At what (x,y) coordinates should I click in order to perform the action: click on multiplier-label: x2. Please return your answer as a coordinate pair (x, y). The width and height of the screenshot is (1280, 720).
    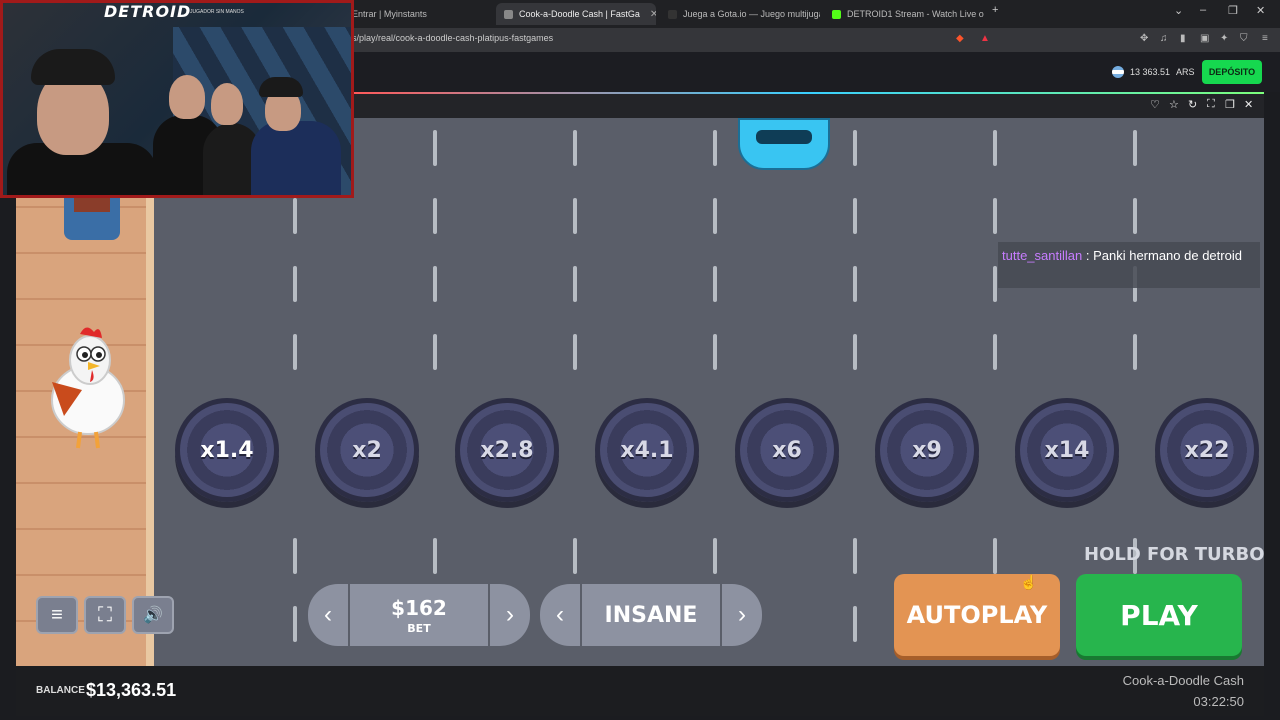
    Looking at the image, I should click on (367, 450).